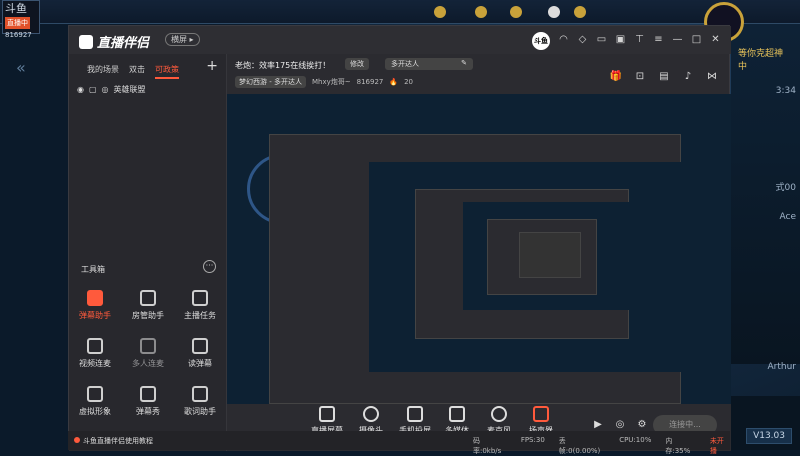 This screenshot has height=456, width=800. What do you see at coordinates (370, 82) in the screenshot?
I see `room-id: 816927` at bounding box center [370, 82].